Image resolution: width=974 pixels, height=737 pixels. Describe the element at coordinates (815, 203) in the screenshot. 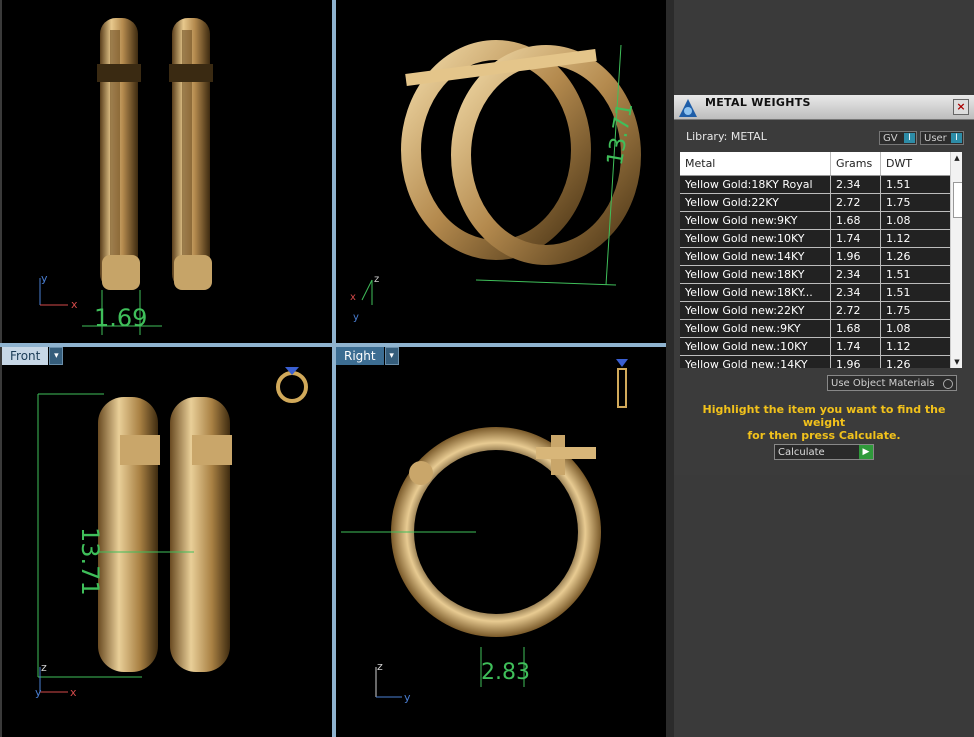

I see `table-row: Yellow Gold:22KY 2.72 1.75` at that location.